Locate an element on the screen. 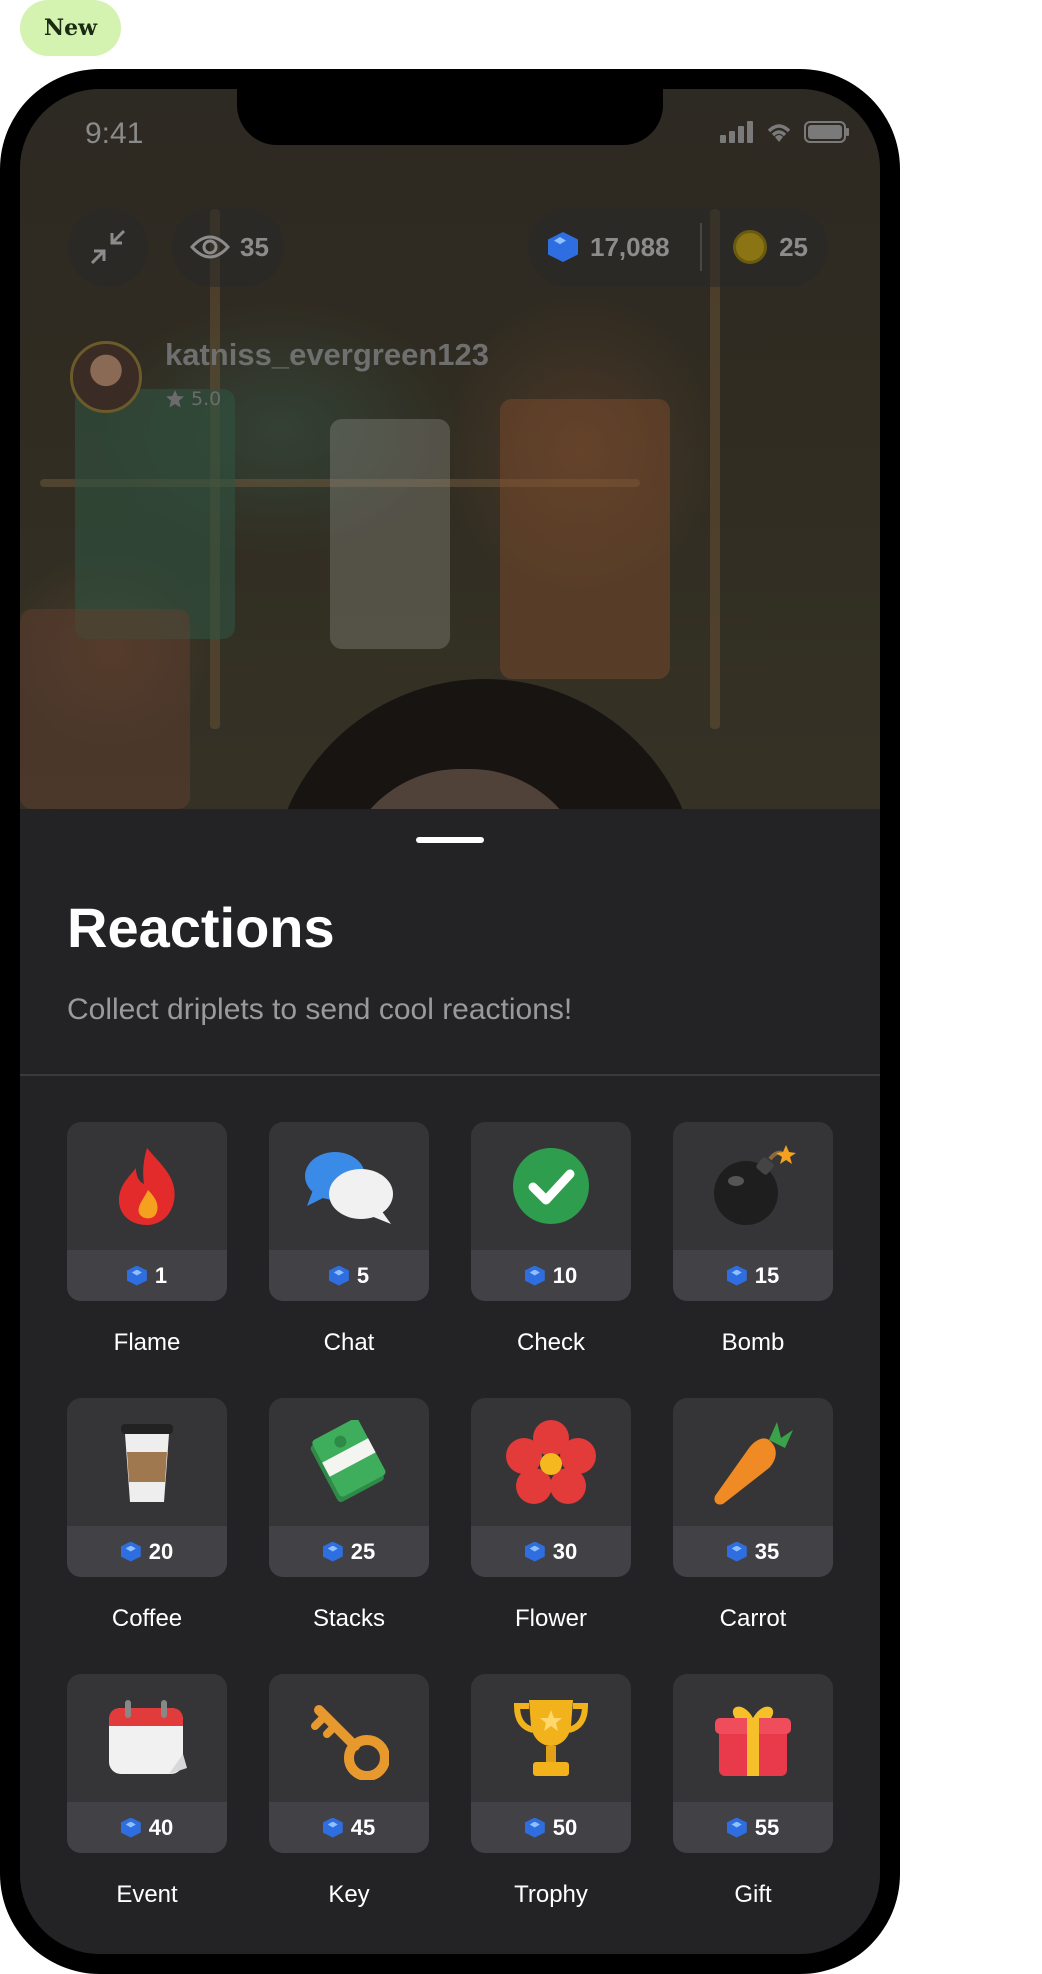 The width and height of the screenshot is (1042, 1974). reaction-label: Chat is located at coordinates (349, 1342).